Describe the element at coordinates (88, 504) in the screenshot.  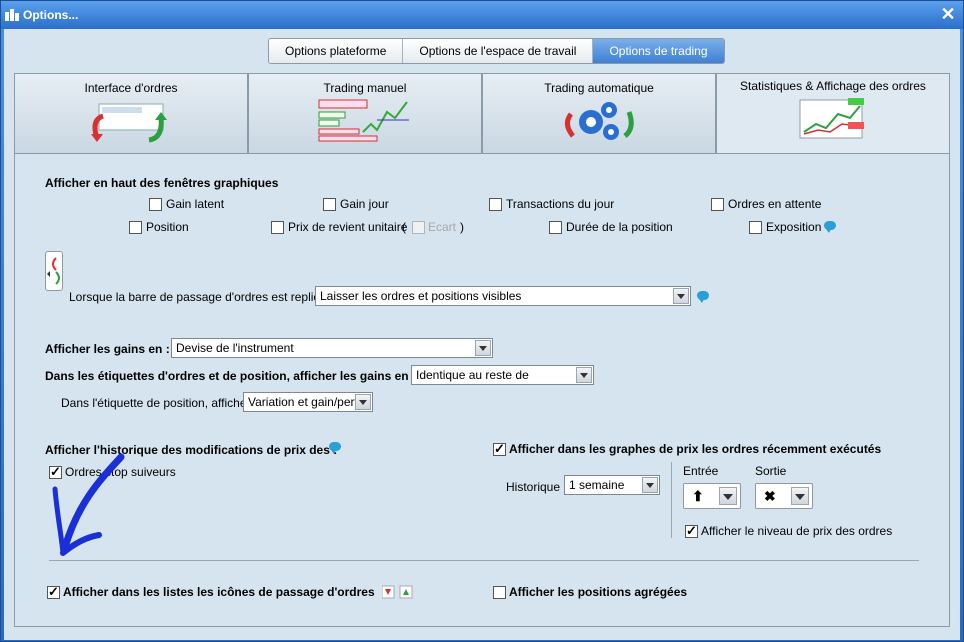
I see `annotation-arrow-icon` at that location.